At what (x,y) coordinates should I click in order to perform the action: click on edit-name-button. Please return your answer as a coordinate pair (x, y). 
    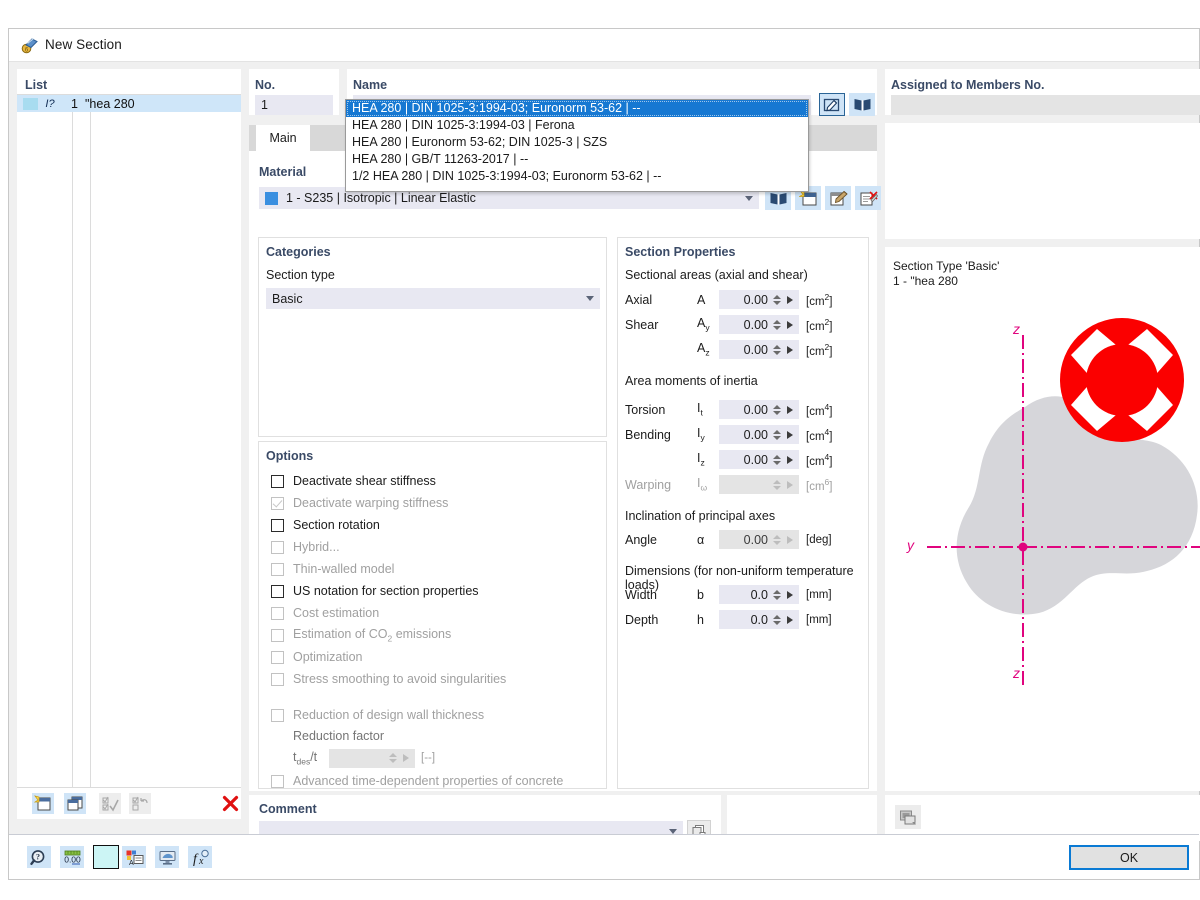
    Looking at the image, I should click on (832, 104).